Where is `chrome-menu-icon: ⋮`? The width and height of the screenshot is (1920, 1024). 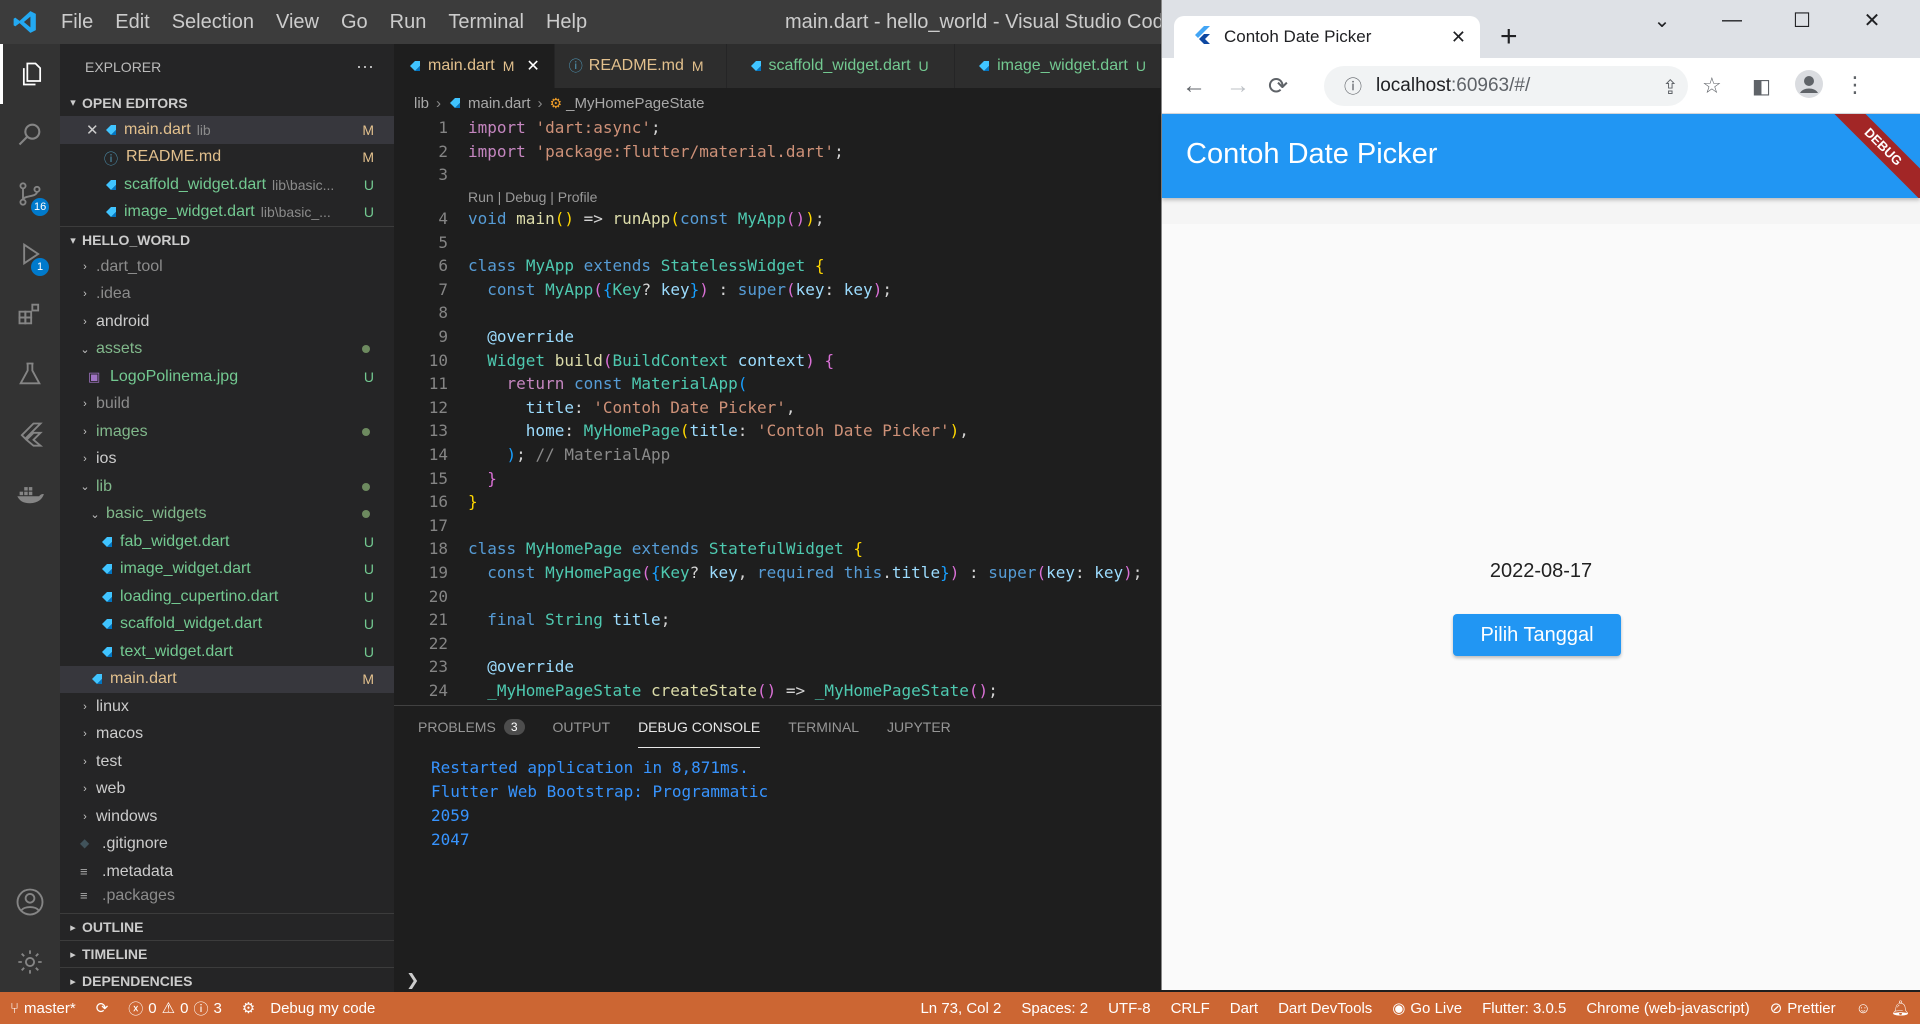
chrome-menu-icon: ⋮ is located at coordinates (1855, 85).